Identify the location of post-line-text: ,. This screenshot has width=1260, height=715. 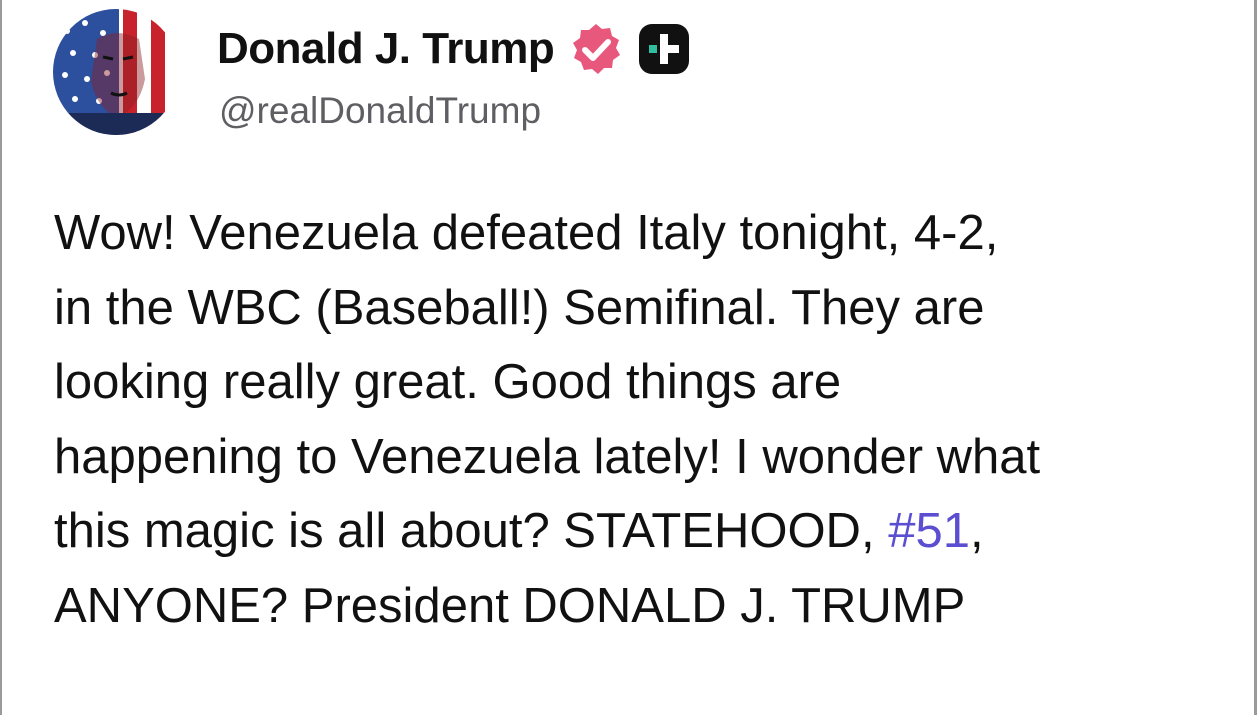
(976, 531).